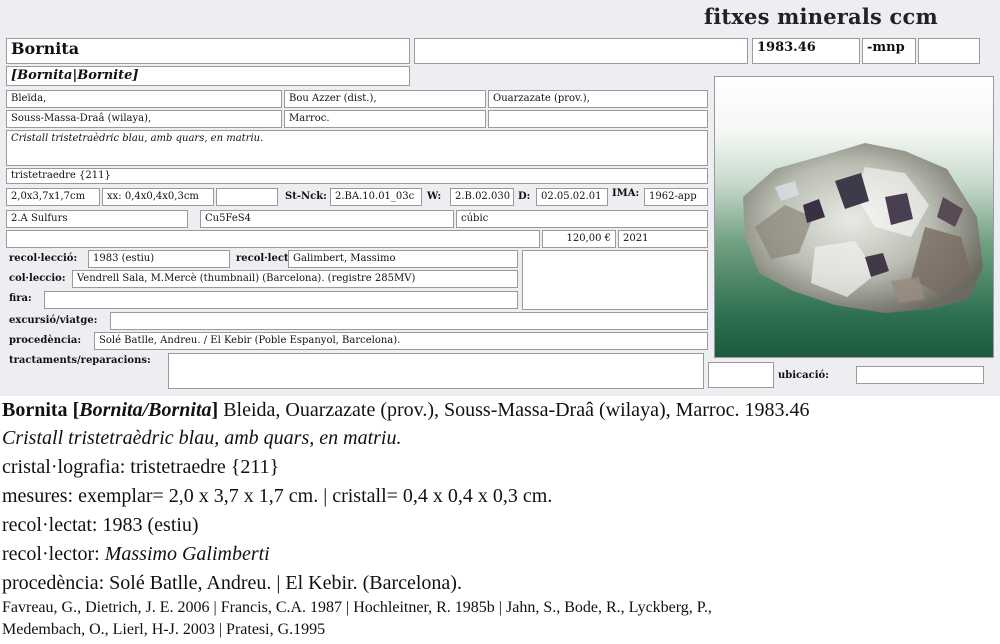  Describe the element at coordinates (581, 51) in the screenshot. I see `blank-top-field` at that location.